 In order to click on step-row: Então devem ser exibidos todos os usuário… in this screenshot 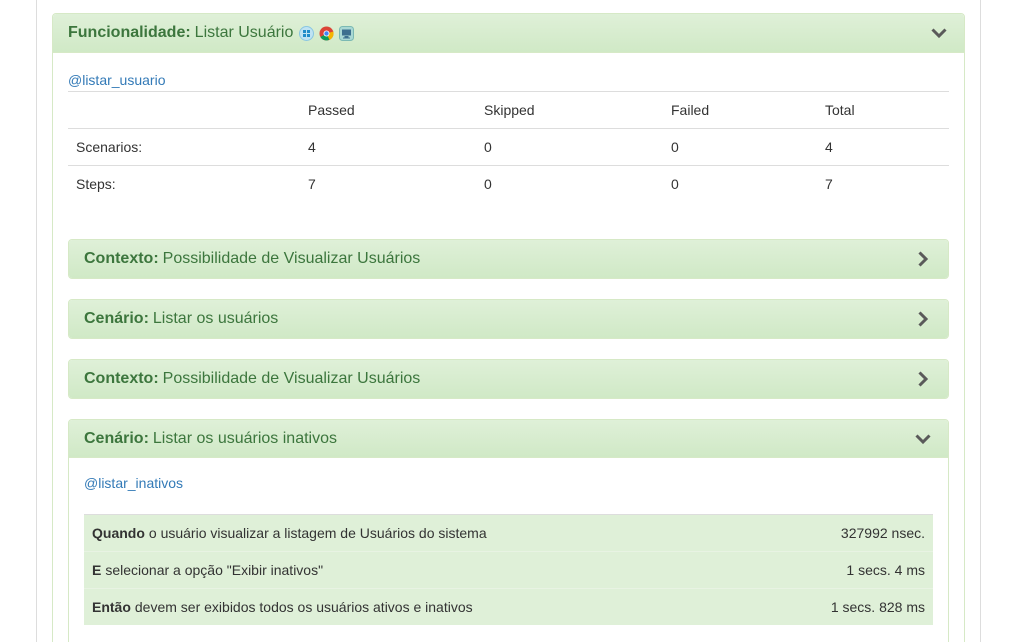, I will do `click(508, 606)`.